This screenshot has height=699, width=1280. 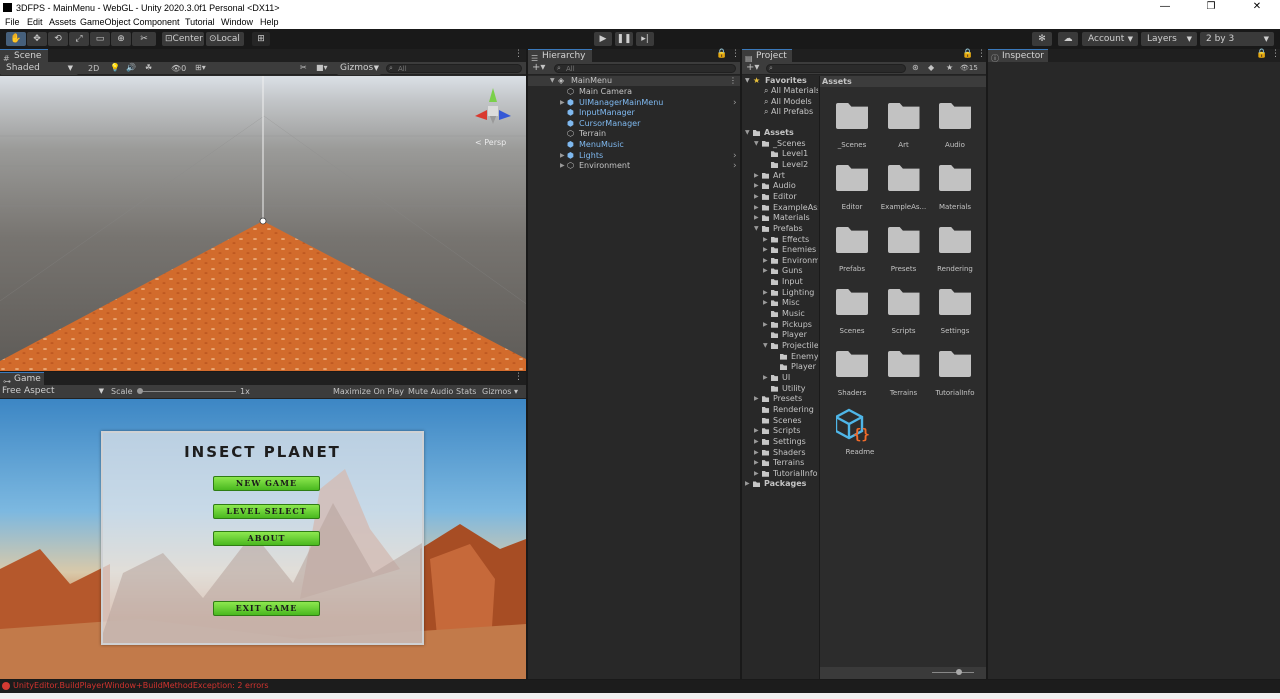 I want to click on hierarchy-item: ▶ › ⬢ UIManagerMainMenu, so click(x=634, y=103).